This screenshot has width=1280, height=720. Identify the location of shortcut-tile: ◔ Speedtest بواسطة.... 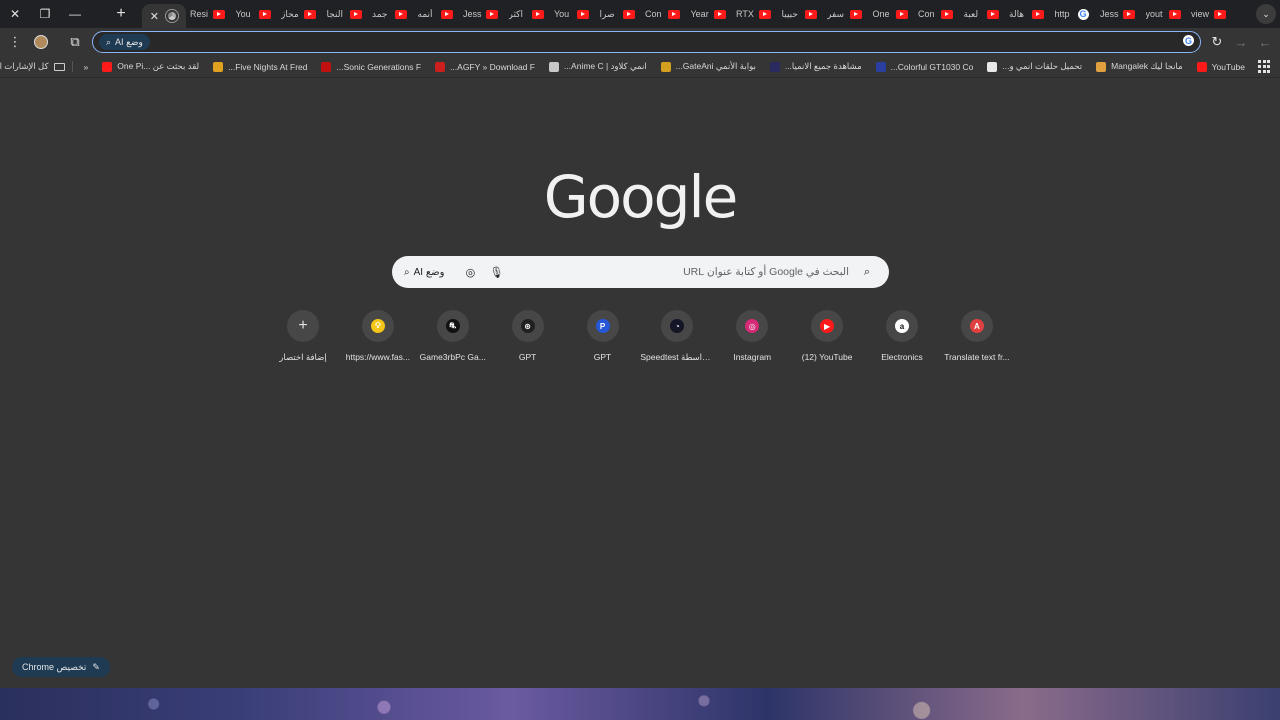
(677, 336).